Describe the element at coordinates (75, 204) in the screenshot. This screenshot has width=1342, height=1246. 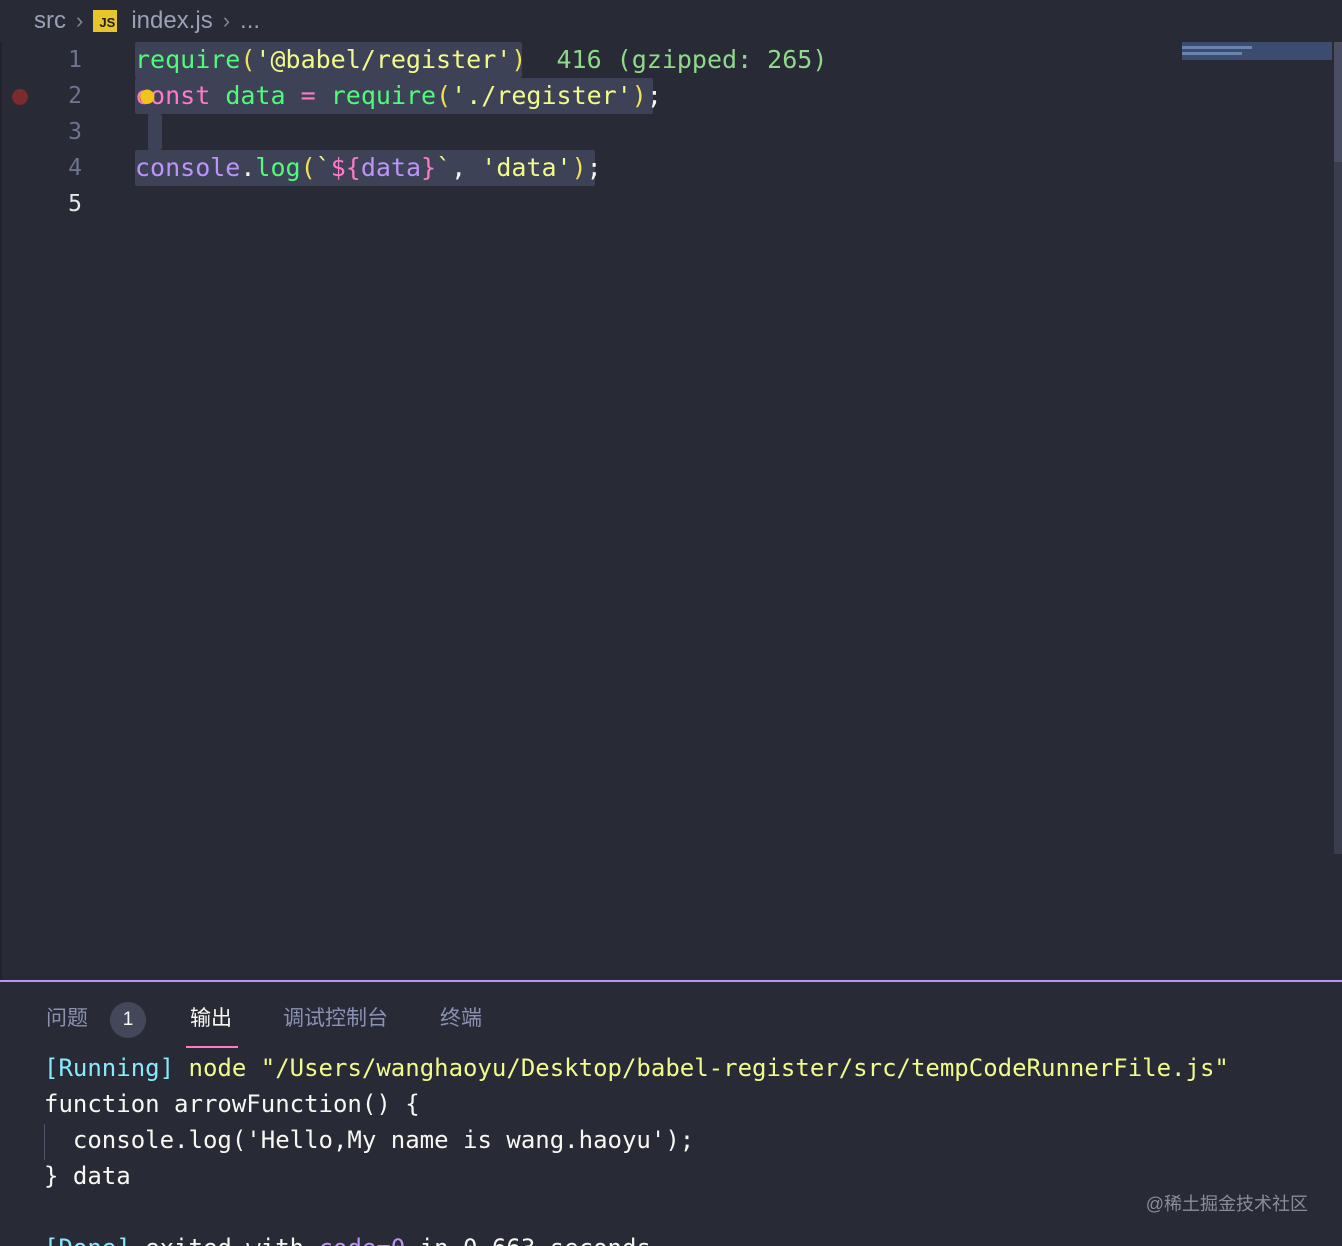
I see `line-number: 5` at that location.